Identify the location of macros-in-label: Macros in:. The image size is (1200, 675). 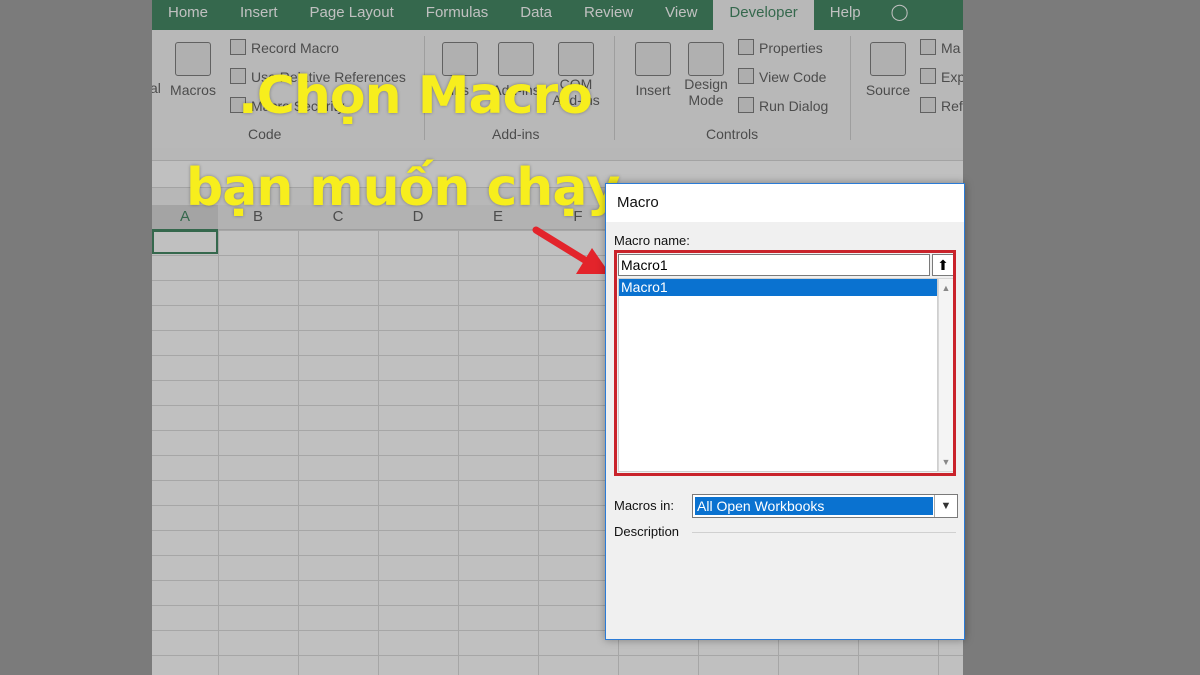
(644, 505).